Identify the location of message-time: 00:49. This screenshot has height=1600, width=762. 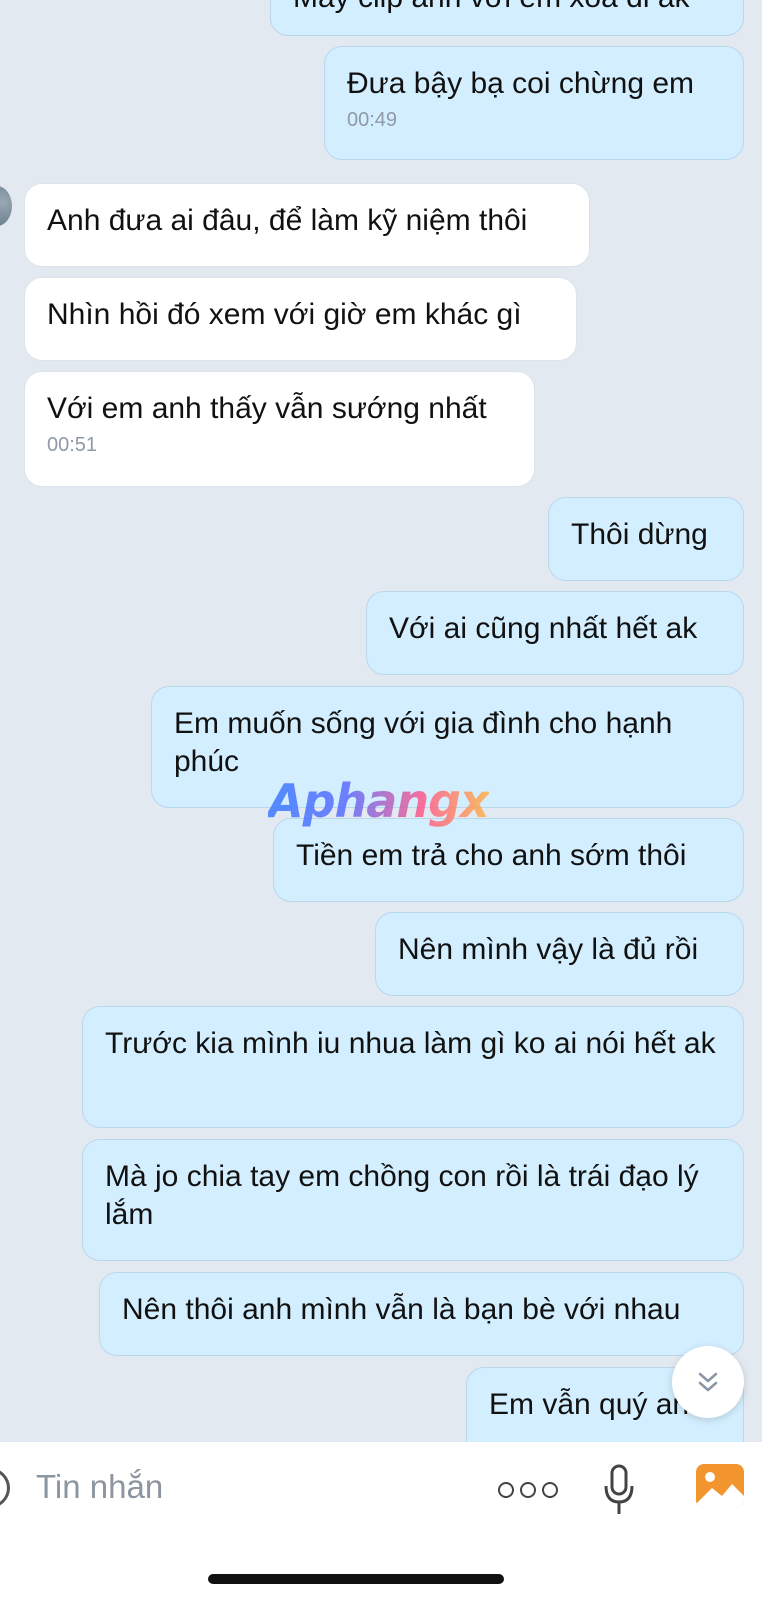
(372, 120).